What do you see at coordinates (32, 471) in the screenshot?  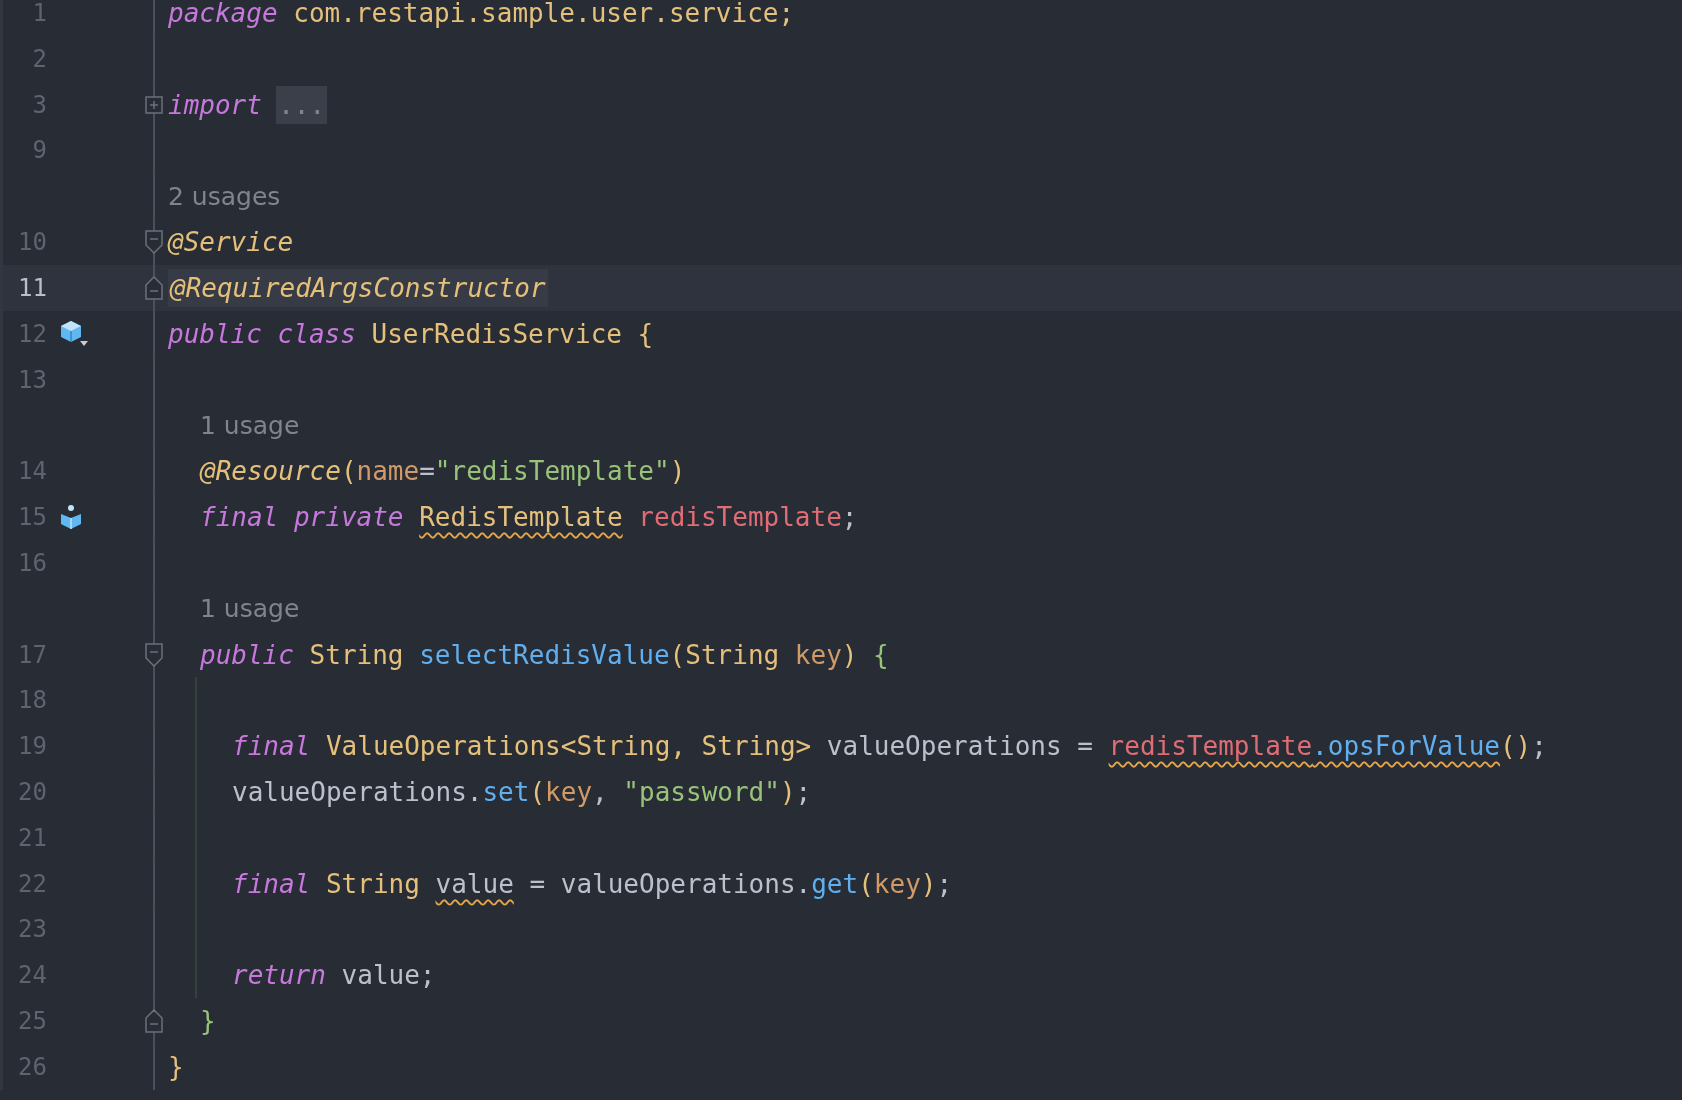 I see `line-number: 14` at bounding box center [32, 471].